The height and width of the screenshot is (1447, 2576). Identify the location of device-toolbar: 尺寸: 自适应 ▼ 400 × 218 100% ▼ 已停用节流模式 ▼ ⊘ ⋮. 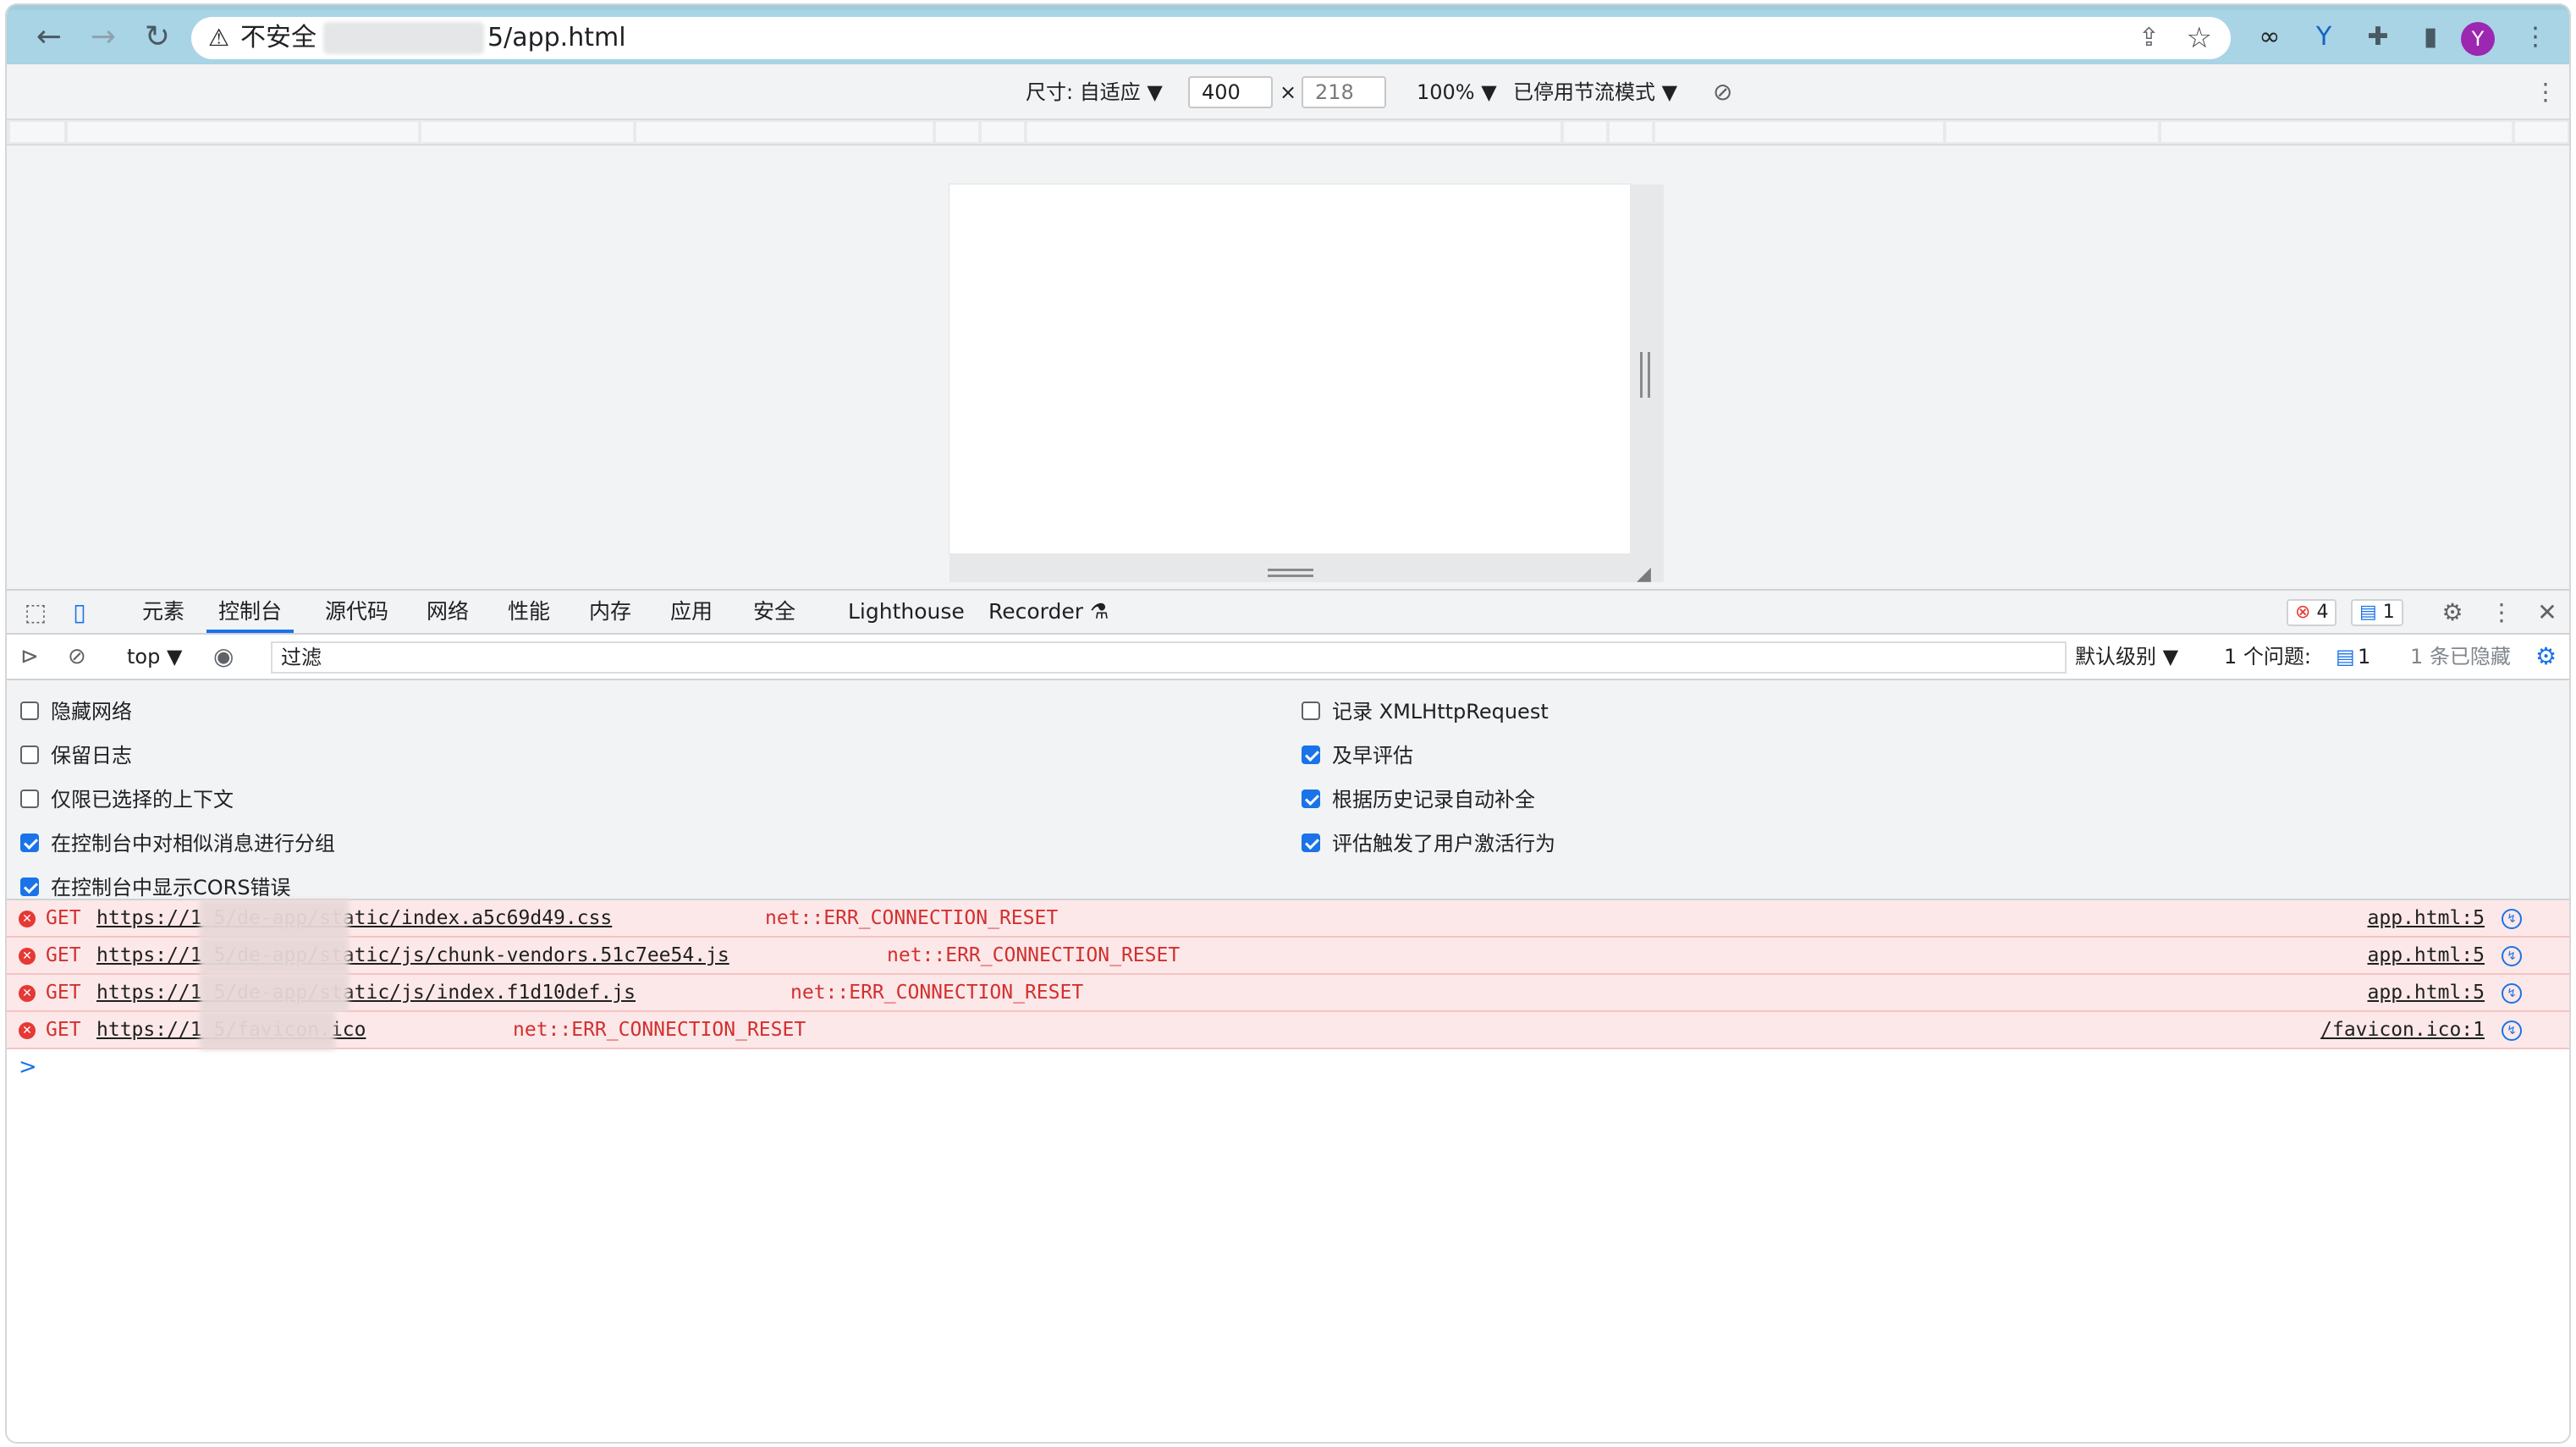
(1288, 92).